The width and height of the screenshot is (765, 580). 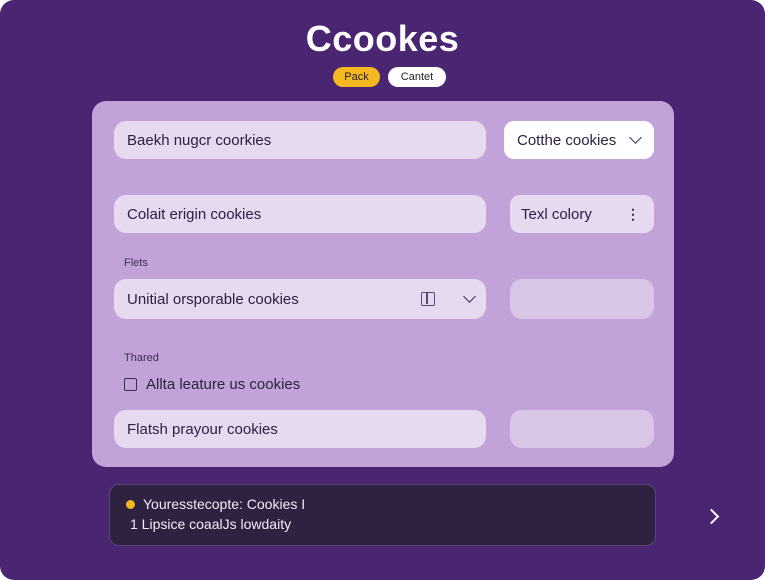 I want to click on banner-next-button, so click(x=711, y=516).